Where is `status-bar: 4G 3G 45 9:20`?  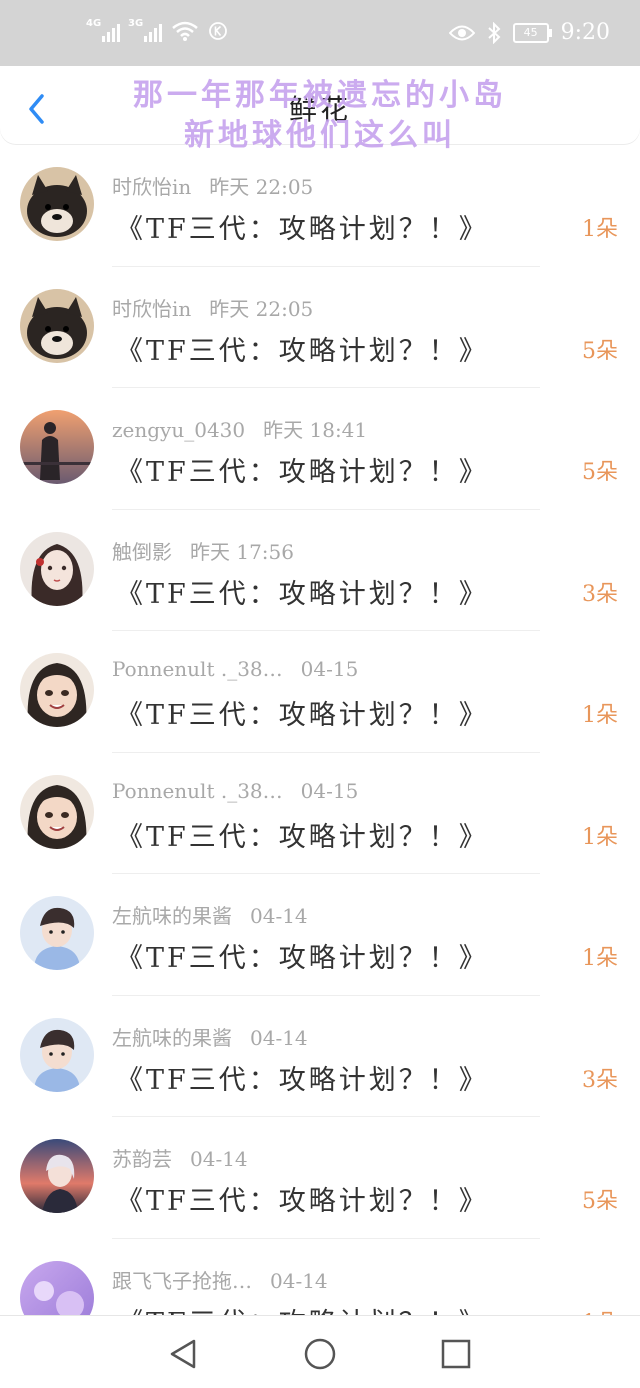
status-bar: 4G 3G 45 9:20 is located at coordinates (320, 33).